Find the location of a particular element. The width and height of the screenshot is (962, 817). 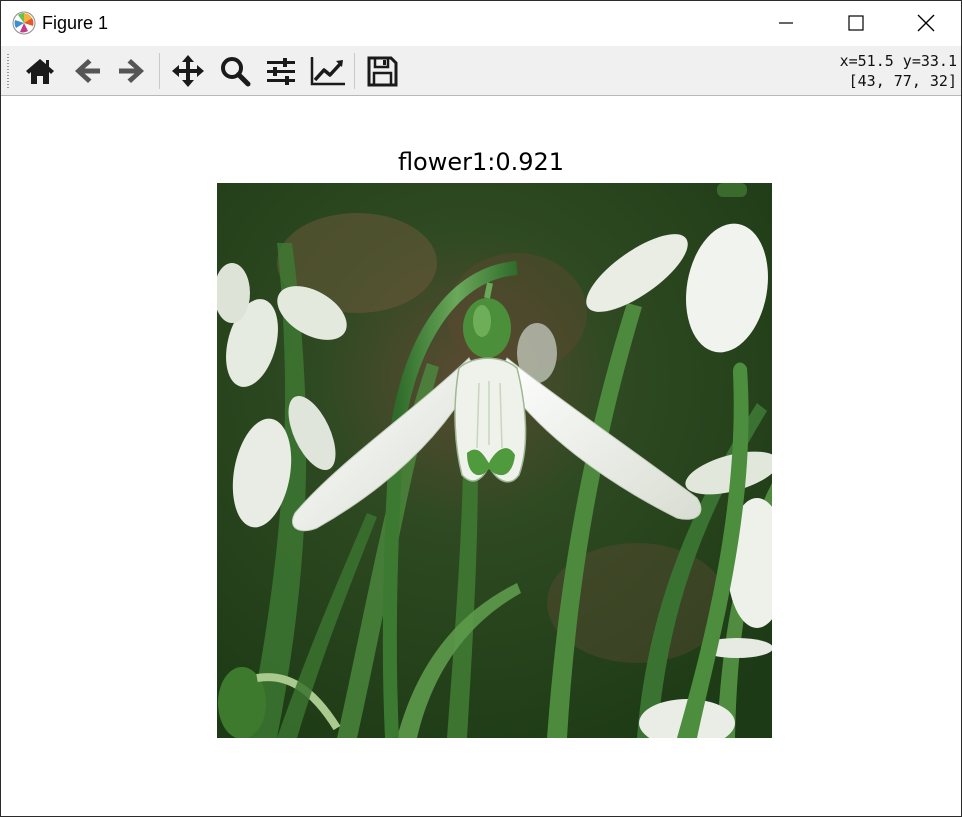

home-button is located at coordinates (40, 71).